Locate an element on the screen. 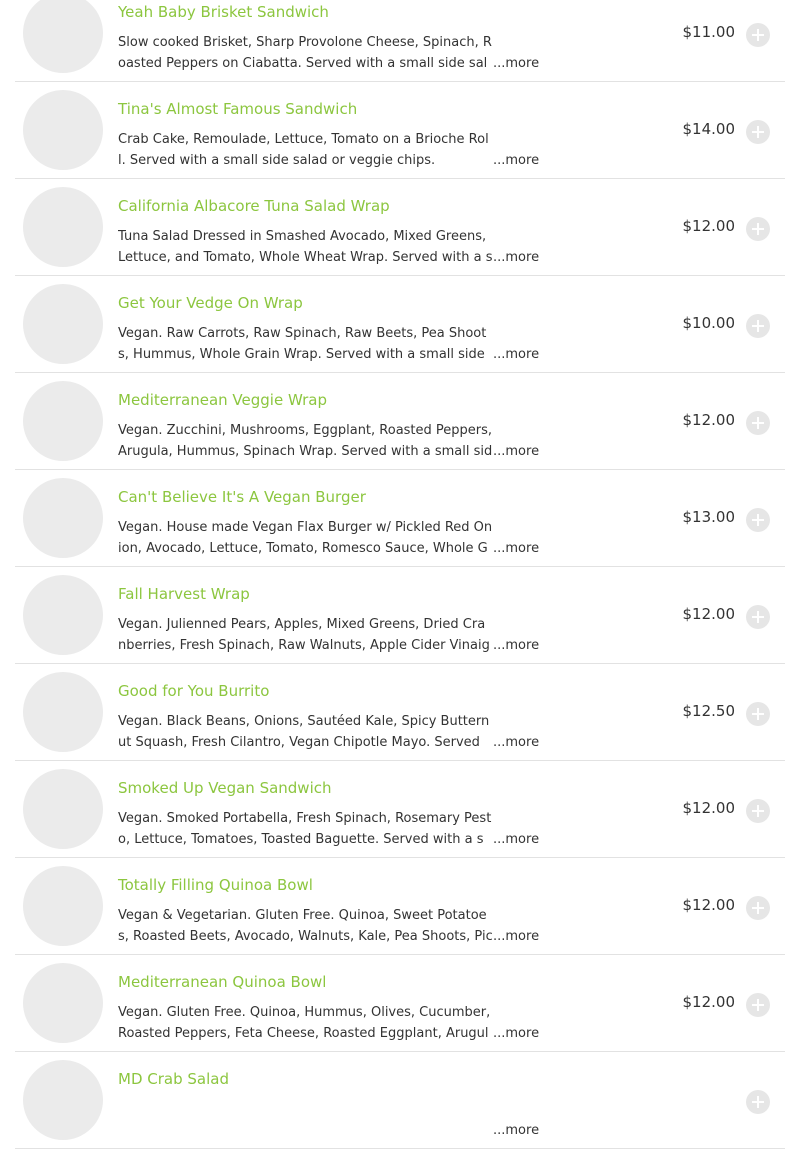  item-name: Mediterranean Veggie Wrap is located at coordinates (222, 400).